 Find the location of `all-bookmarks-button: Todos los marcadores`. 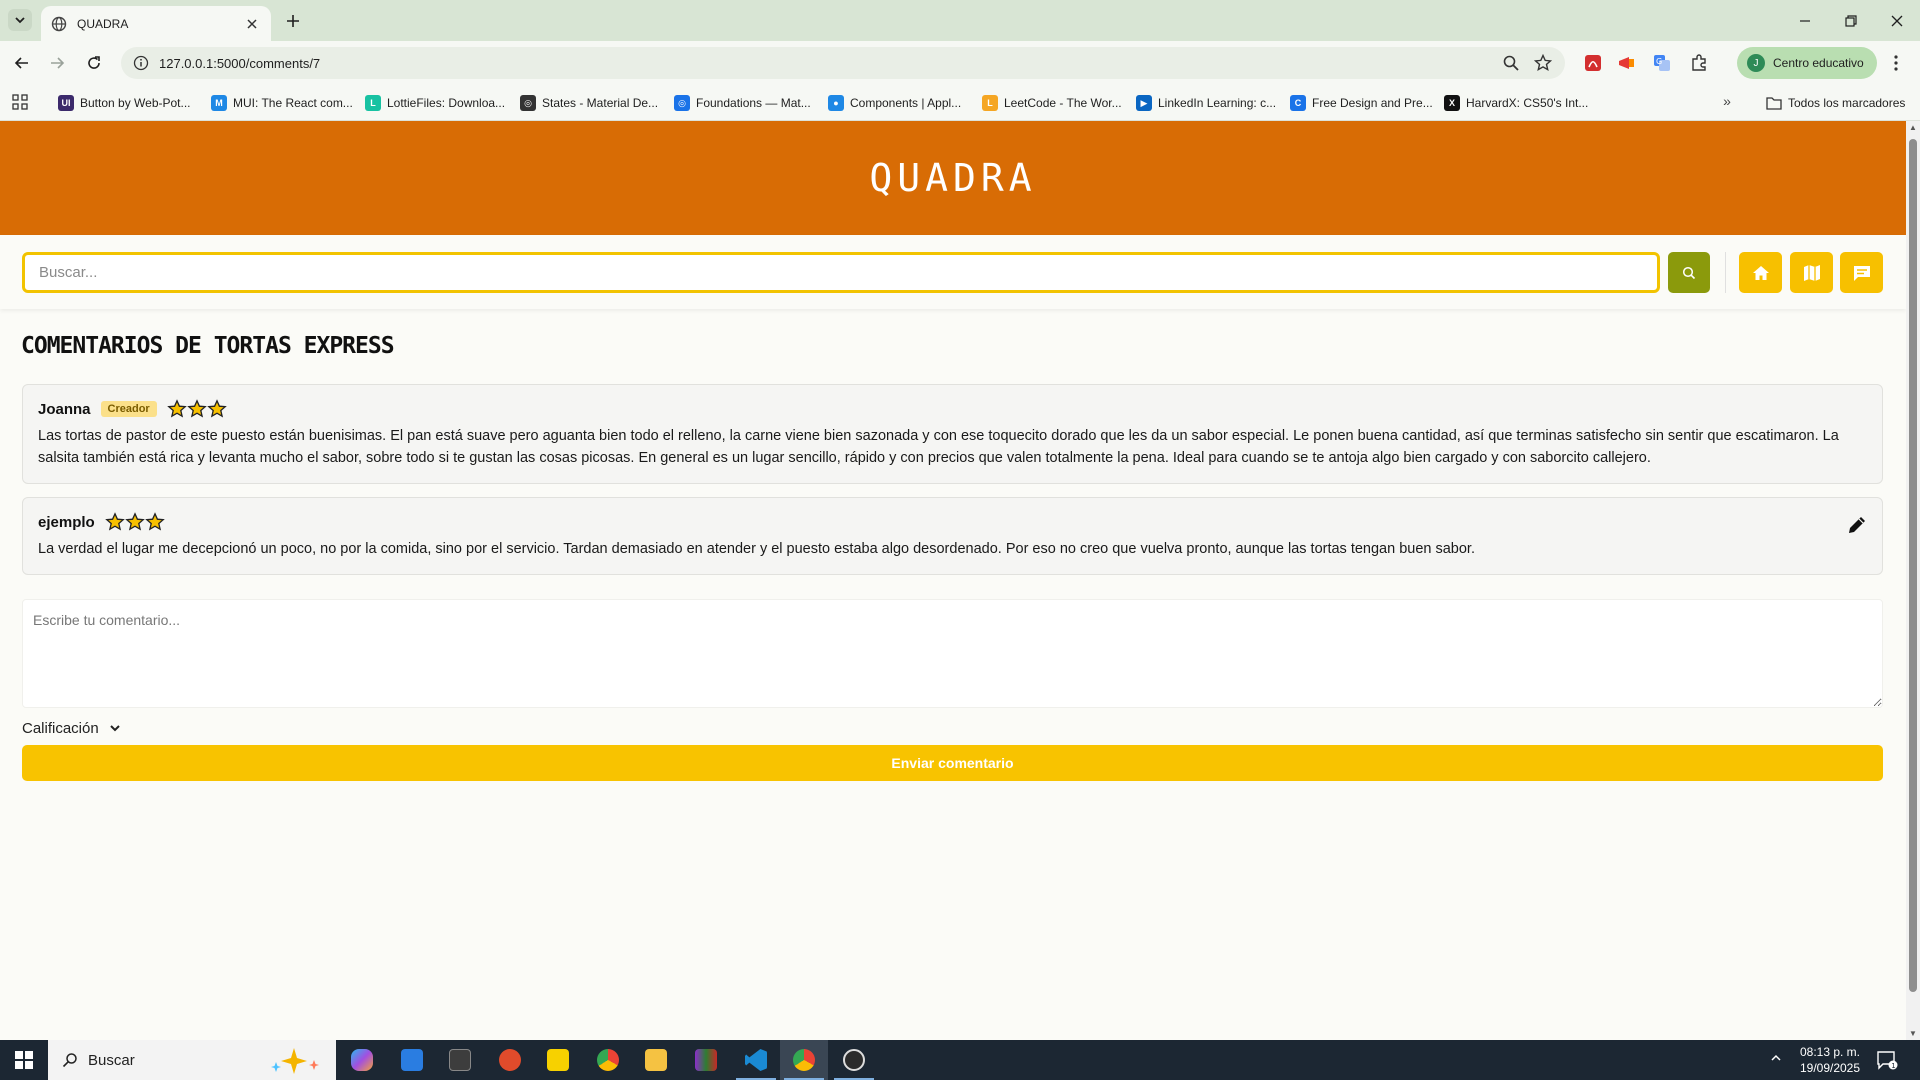

all-bookmarks-button: Todos los marcadores is located at coordinates (1835, 103).